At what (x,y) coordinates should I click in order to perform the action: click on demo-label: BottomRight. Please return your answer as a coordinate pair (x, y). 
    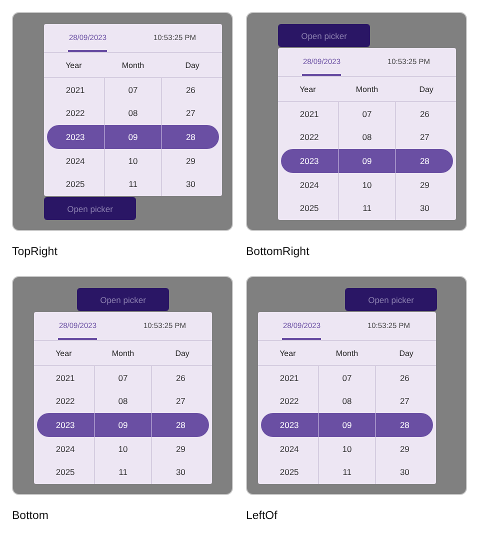
    Looking at the image, I should click on (278, 252).